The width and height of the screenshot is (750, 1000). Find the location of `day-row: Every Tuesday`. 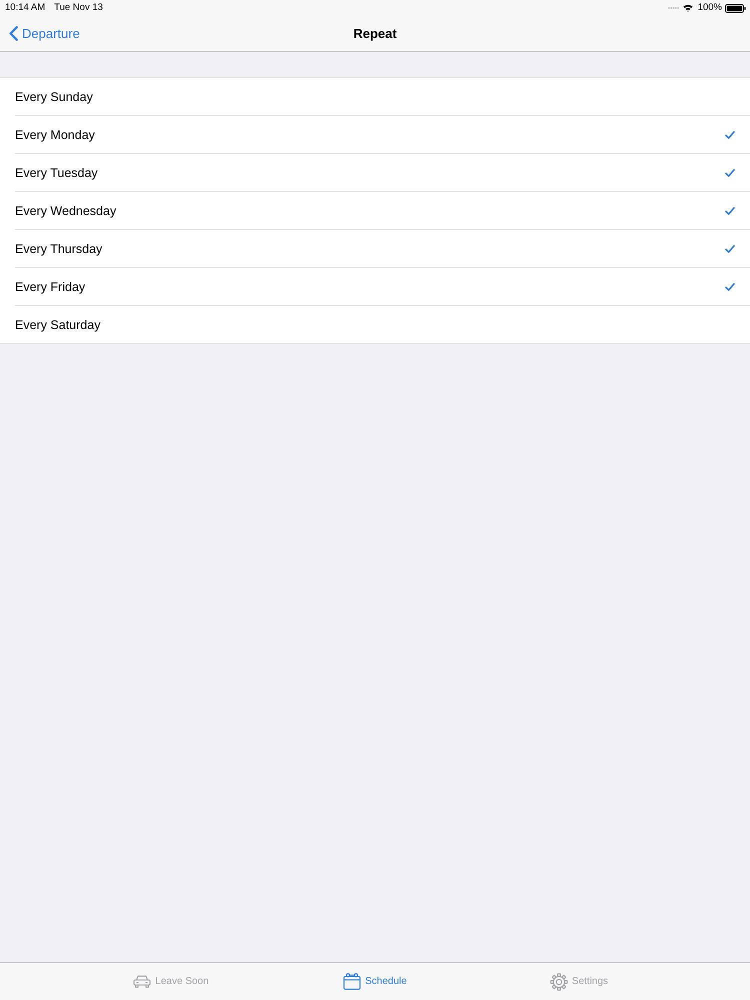

day-row: Every Tuesday is located at coordinates (382, 172).